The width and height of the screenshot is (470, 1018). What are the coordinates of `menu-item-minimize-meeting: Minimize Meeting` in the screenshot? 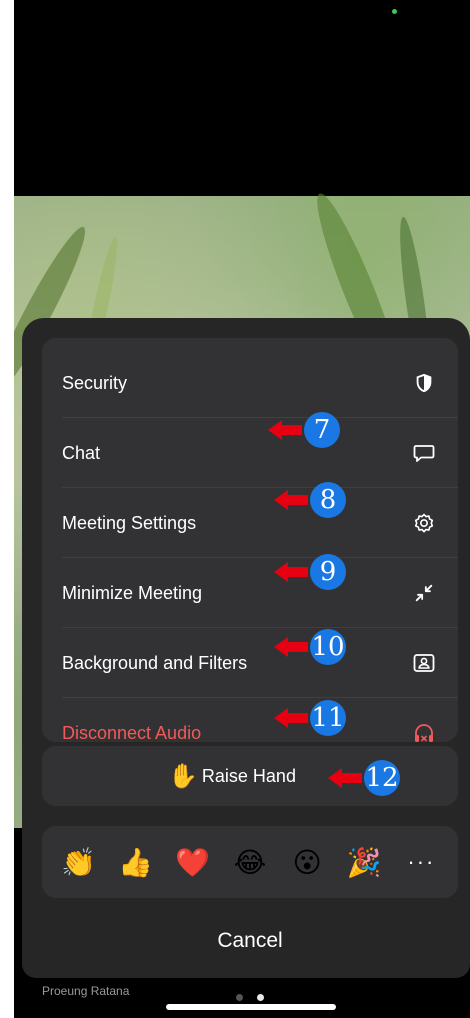 It's located at (250, 593).